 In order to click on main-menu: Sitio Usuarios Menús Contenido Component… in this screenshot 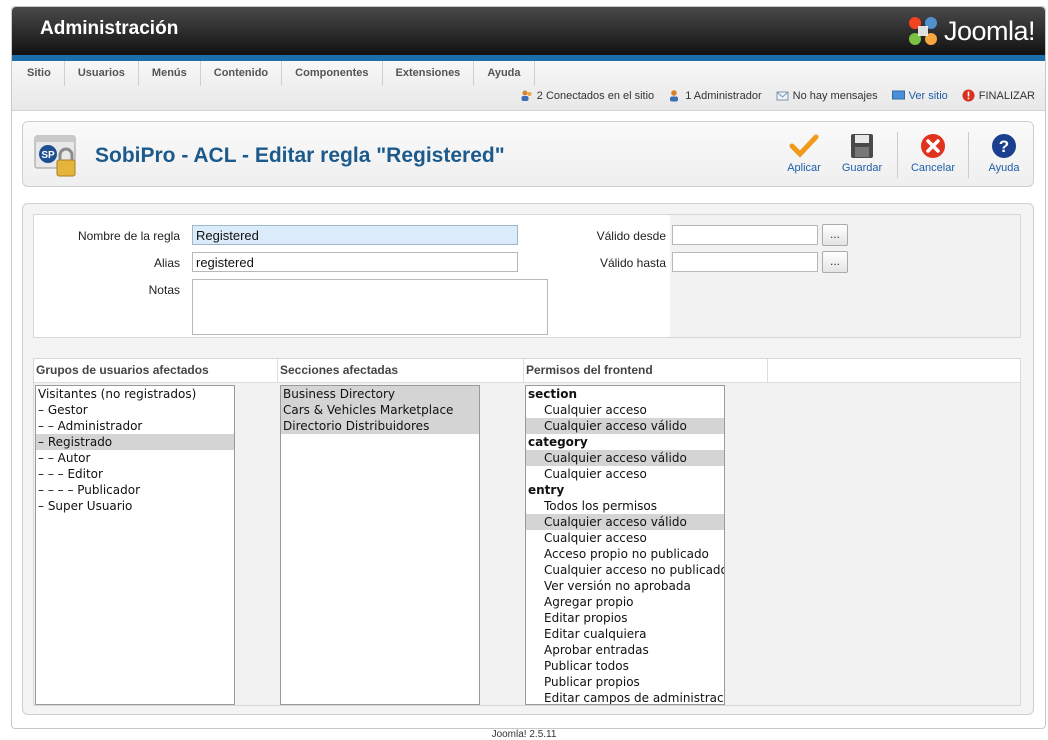, I will do `click(274, 73)`.